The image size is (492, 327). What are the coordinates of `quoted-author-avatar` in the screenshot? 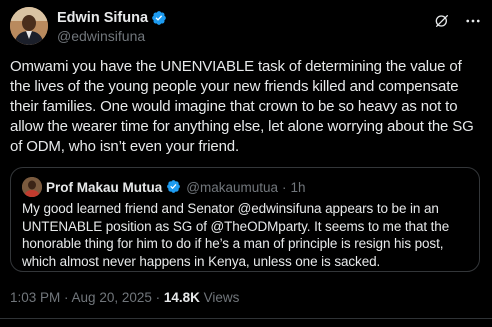 It's located at (32, 187).